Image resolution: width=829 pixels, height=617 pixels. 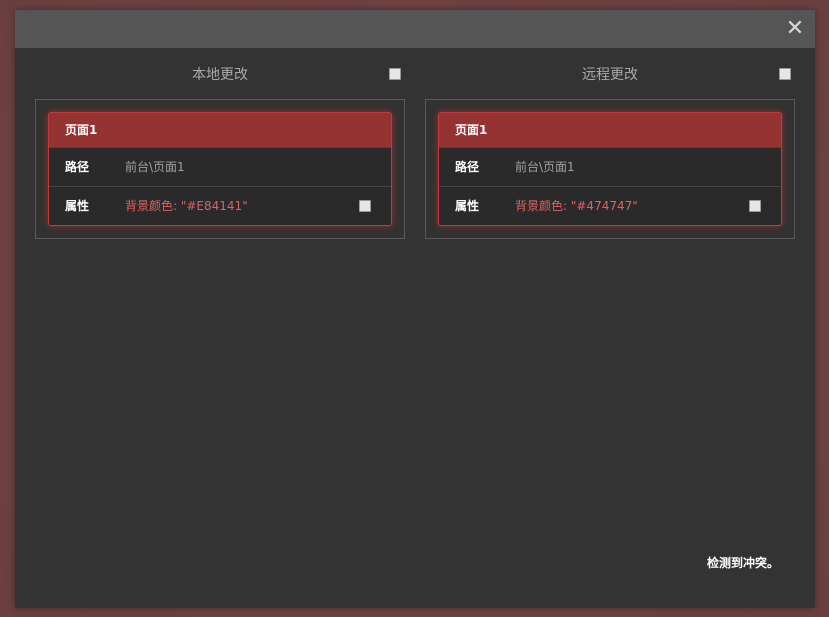 I want to click on remote-path-value: 前台\页面1, so click(x=545, y=167).